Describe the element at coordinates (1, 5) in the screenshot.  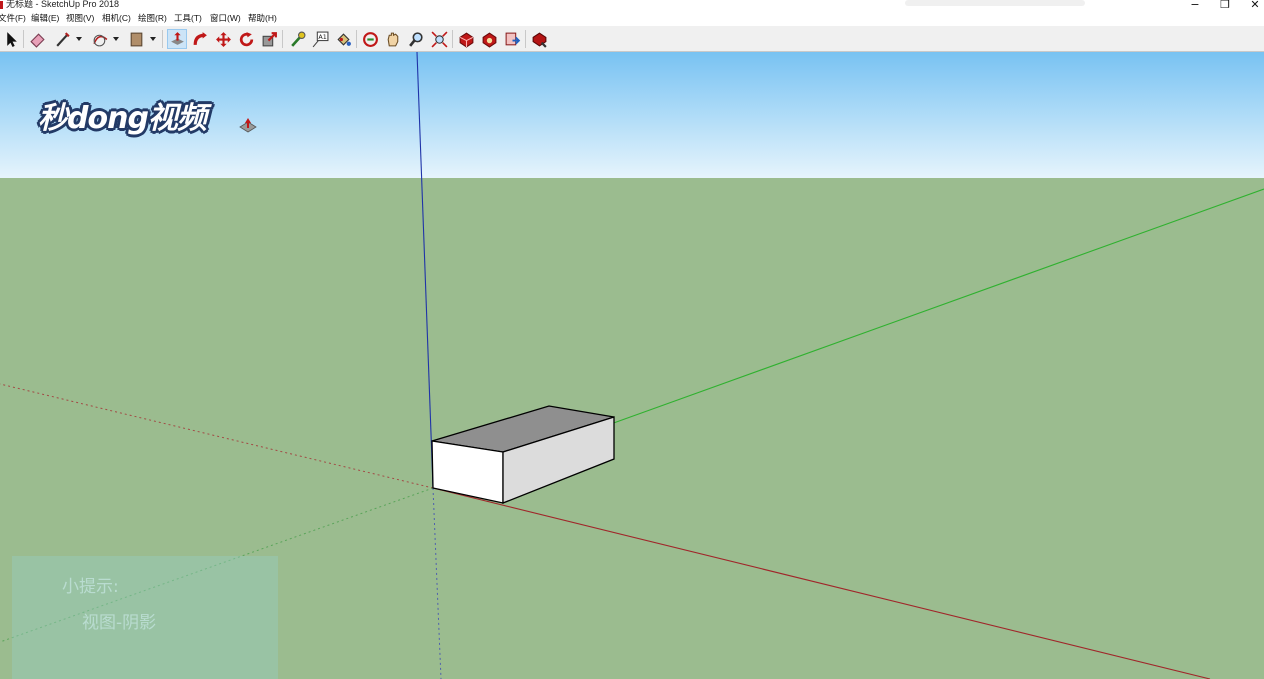
I see `sketchup-app-icon` at that location.